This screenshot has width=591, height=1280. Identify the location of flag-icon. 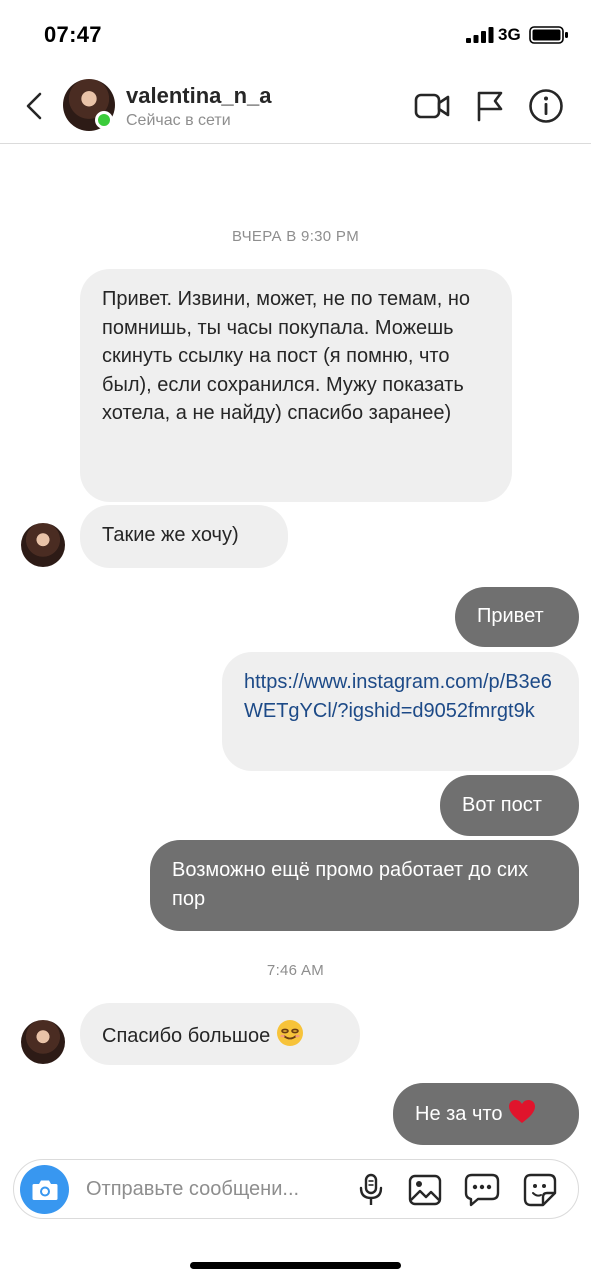
(490, 106).